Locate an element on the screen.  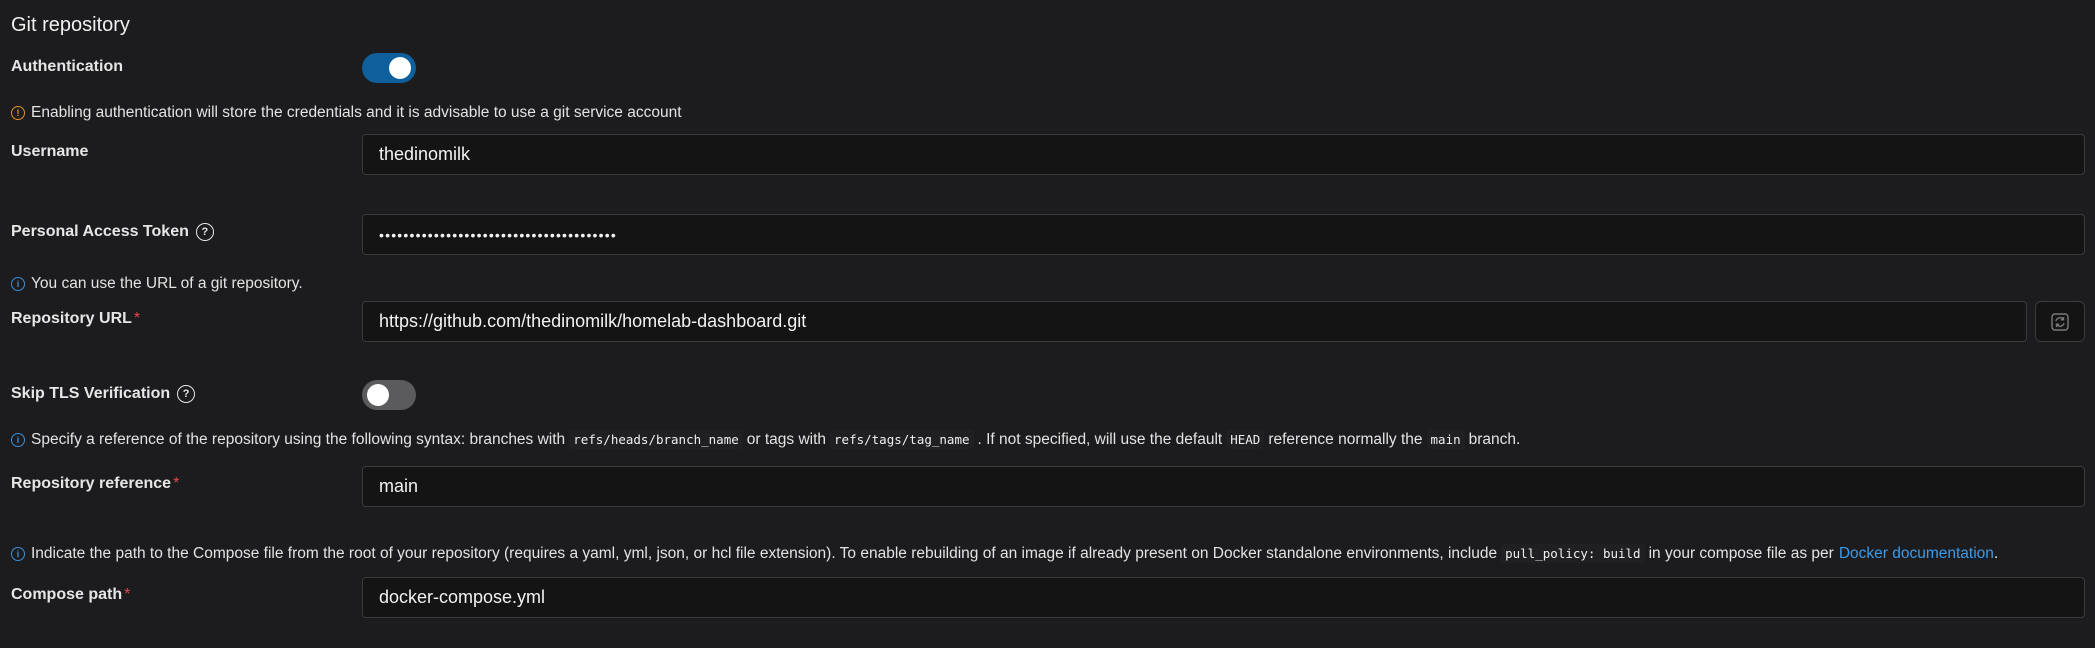
refresh-icon is located at coordinates (2060, 321).